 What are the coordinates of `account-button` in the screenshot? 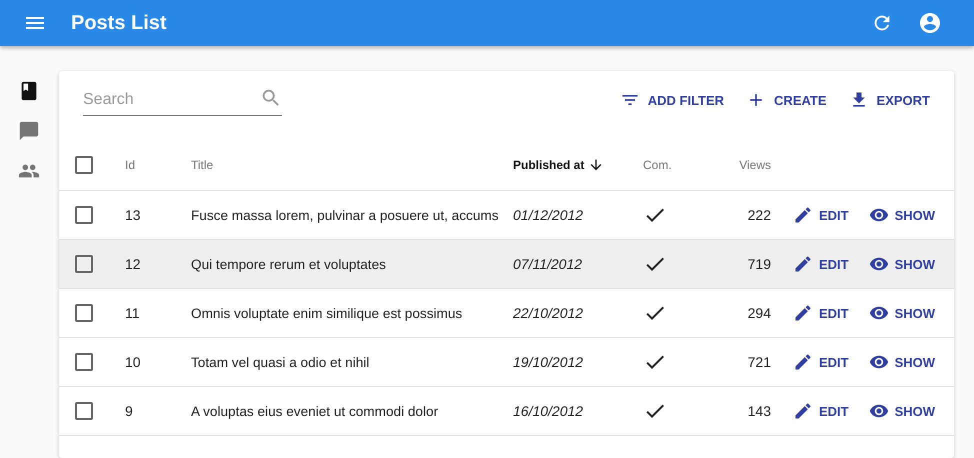 It's located at (930, 23).